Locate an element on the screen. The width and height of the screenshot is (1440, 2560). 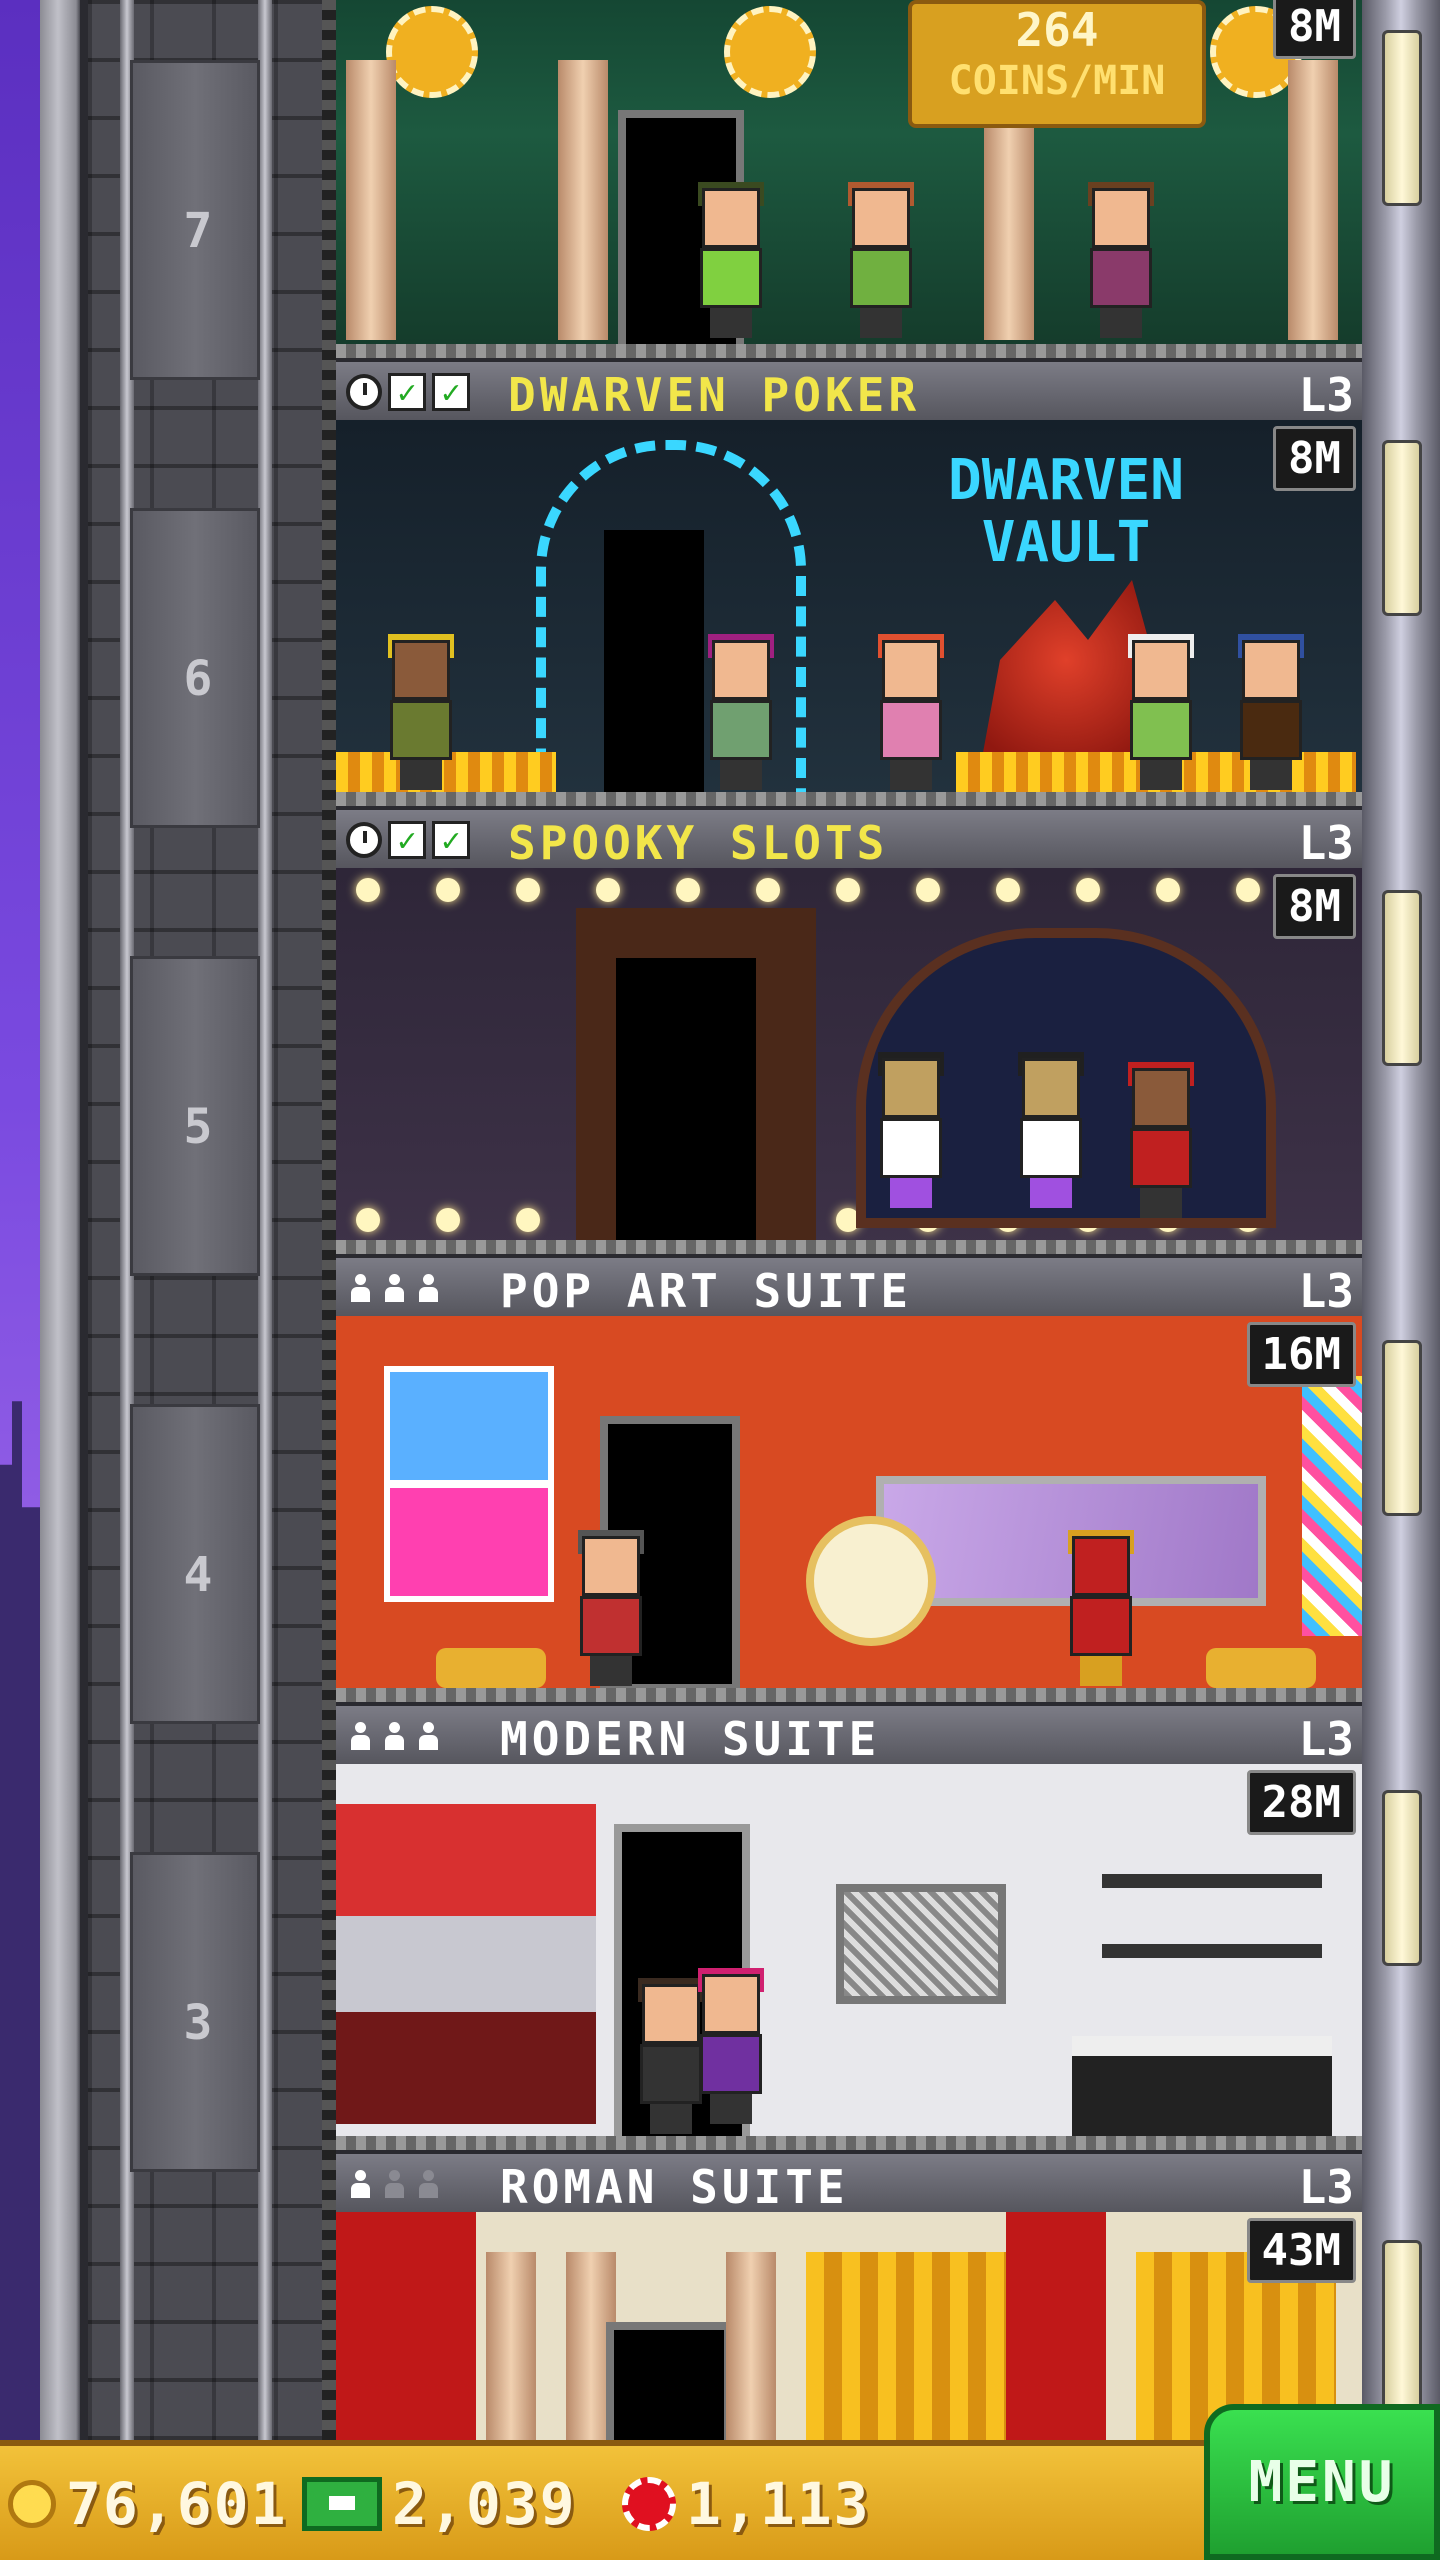
floor-rail is located at coordinates (849, 1247).